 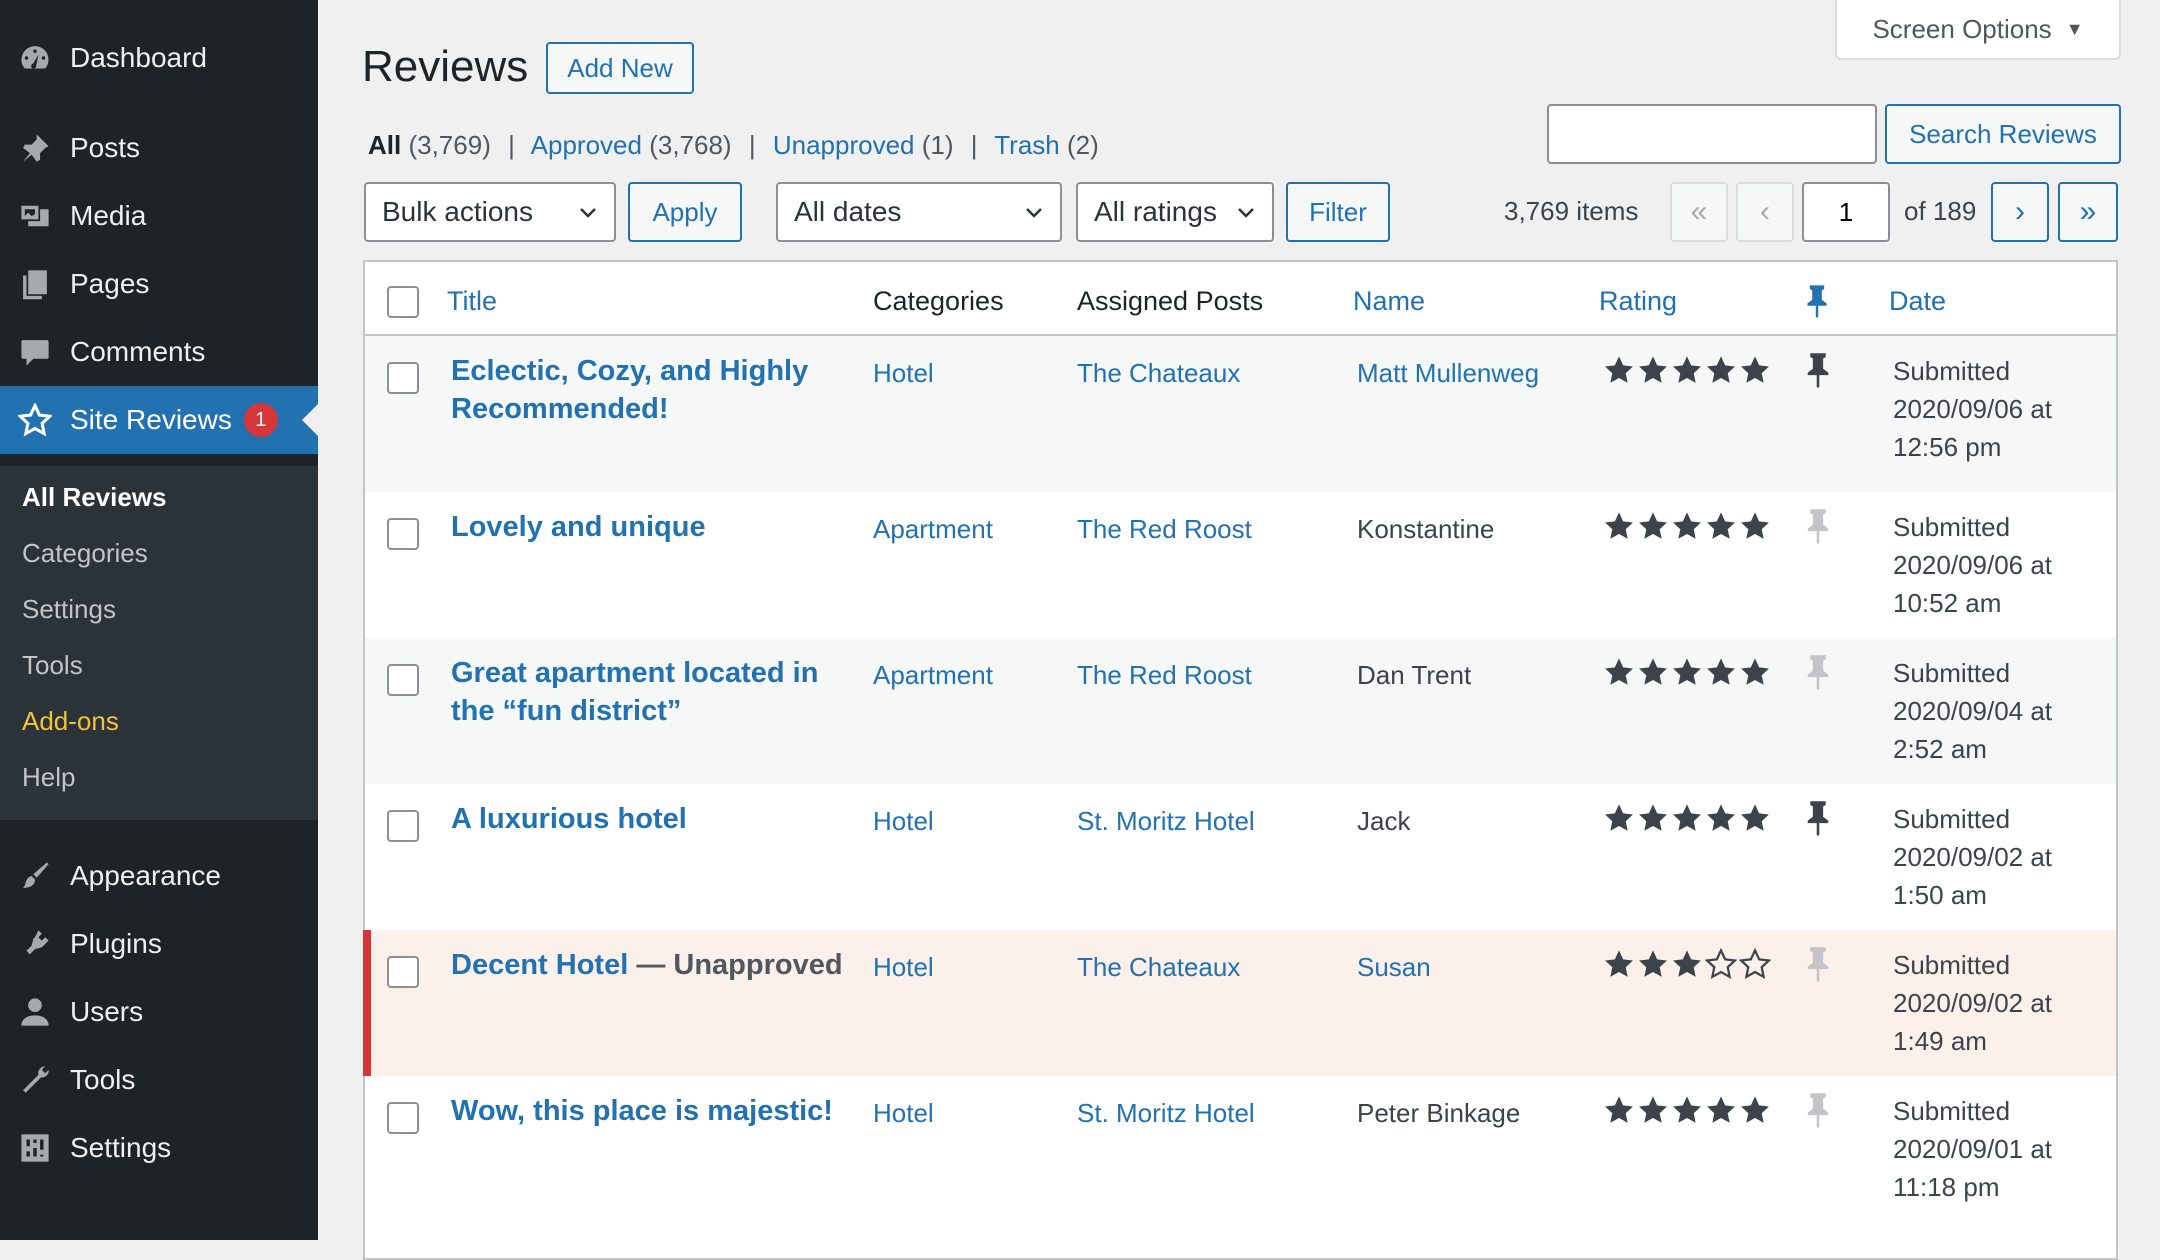 What do you see at coordinates (48, 777) in the screenshot?
I see `submenu-help: Help` at bounding box center [48, 777].